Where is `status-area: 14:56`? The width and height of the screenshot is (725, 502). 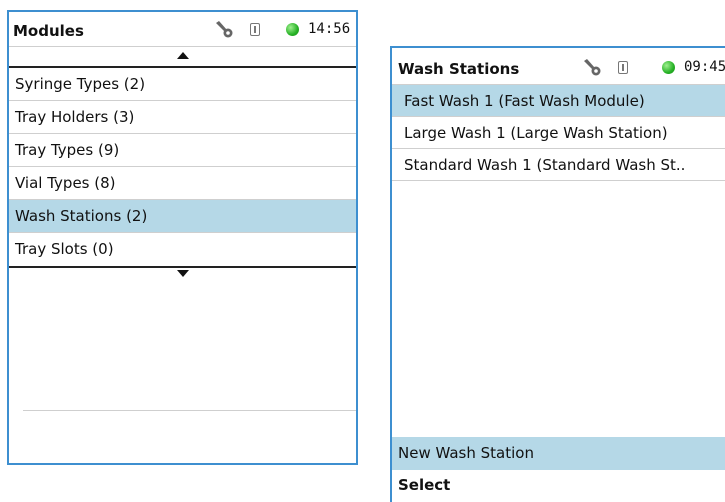
status-area: 14:56 is located at coordinates (282, 29).